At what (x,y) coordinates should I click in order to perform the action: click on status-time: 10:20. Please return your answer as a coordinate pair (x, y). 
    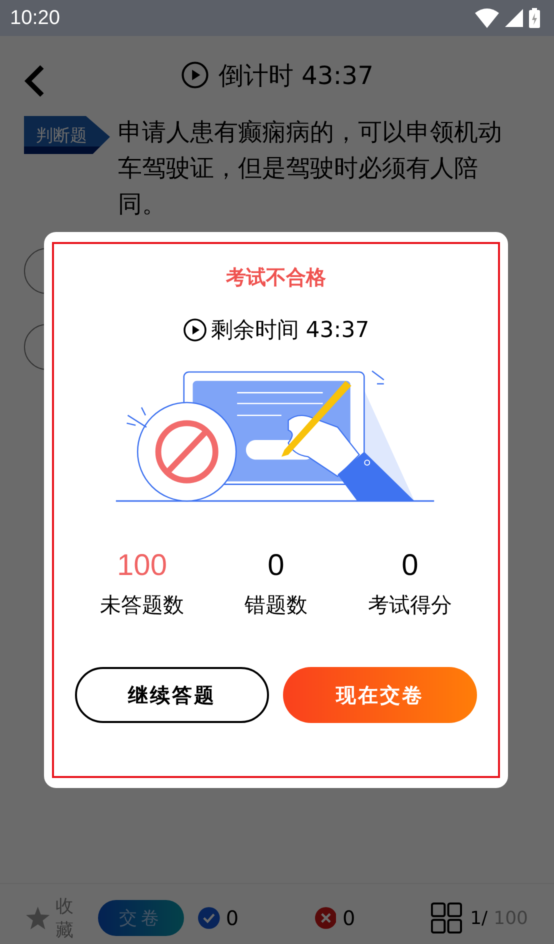
    Looking at the image, I should click on (35, 18).